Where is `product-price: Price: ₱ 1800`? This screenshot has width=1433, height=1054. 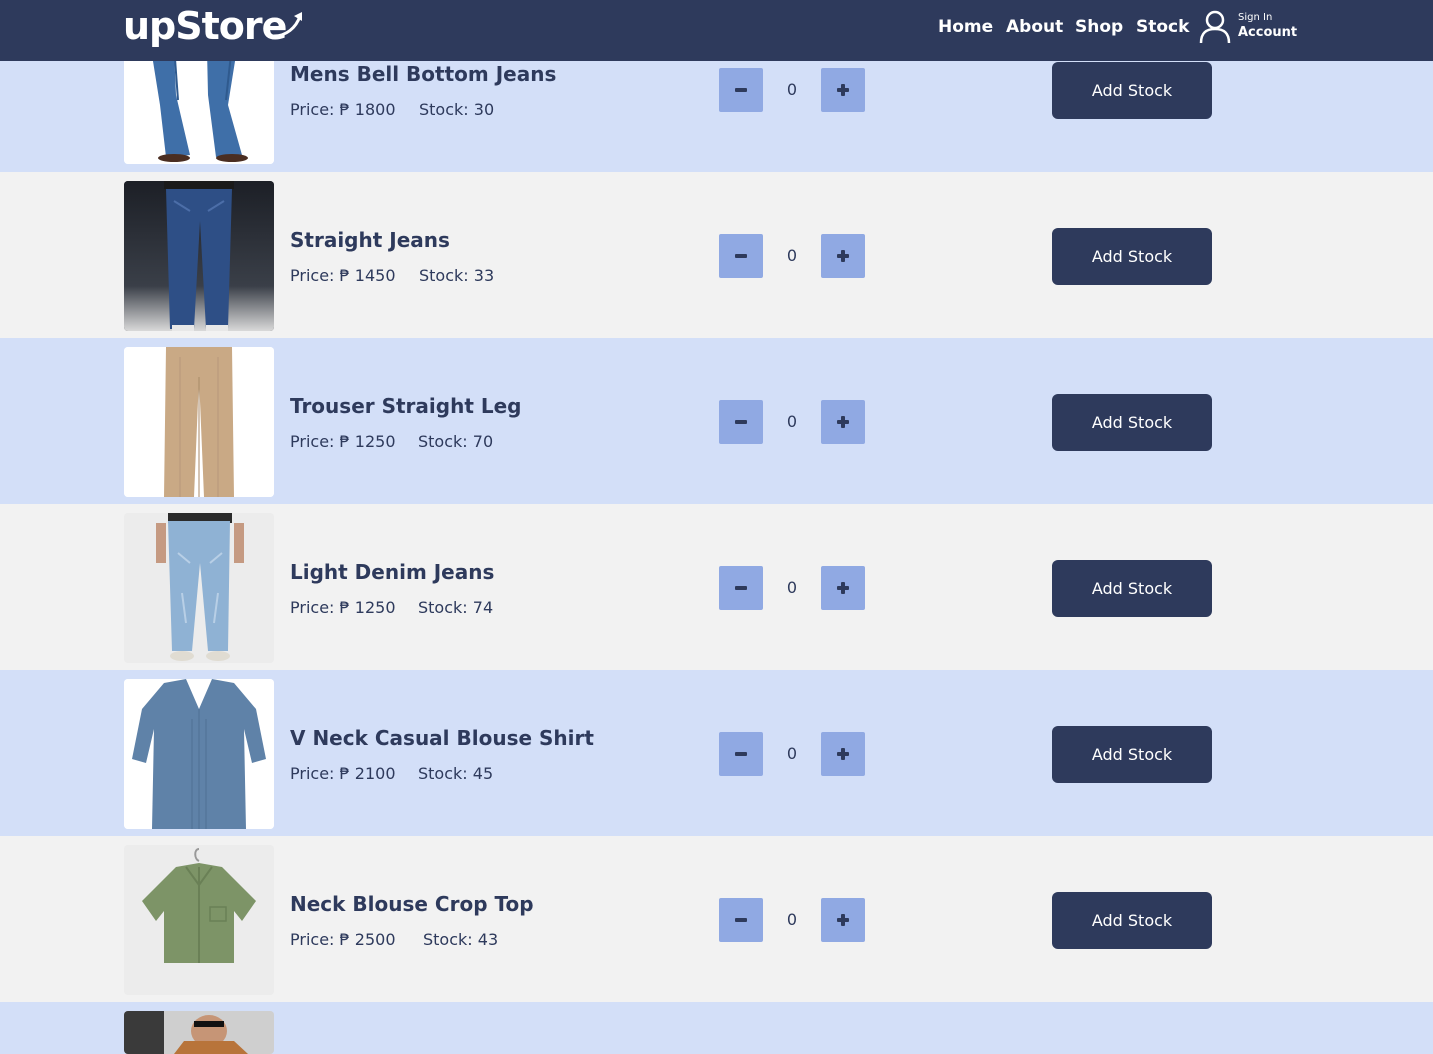
product-price: Price: ₱ 1800 is located at coordinates (343, 109).